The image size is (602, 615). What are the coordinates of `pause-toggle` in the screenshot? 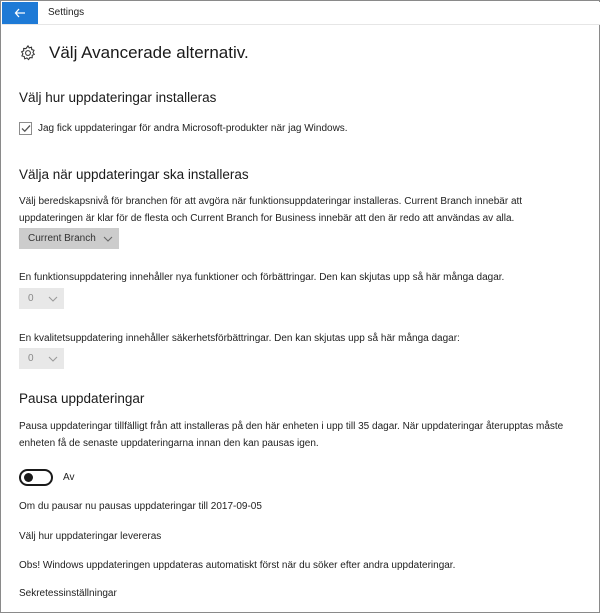 It's located at (36, 477).